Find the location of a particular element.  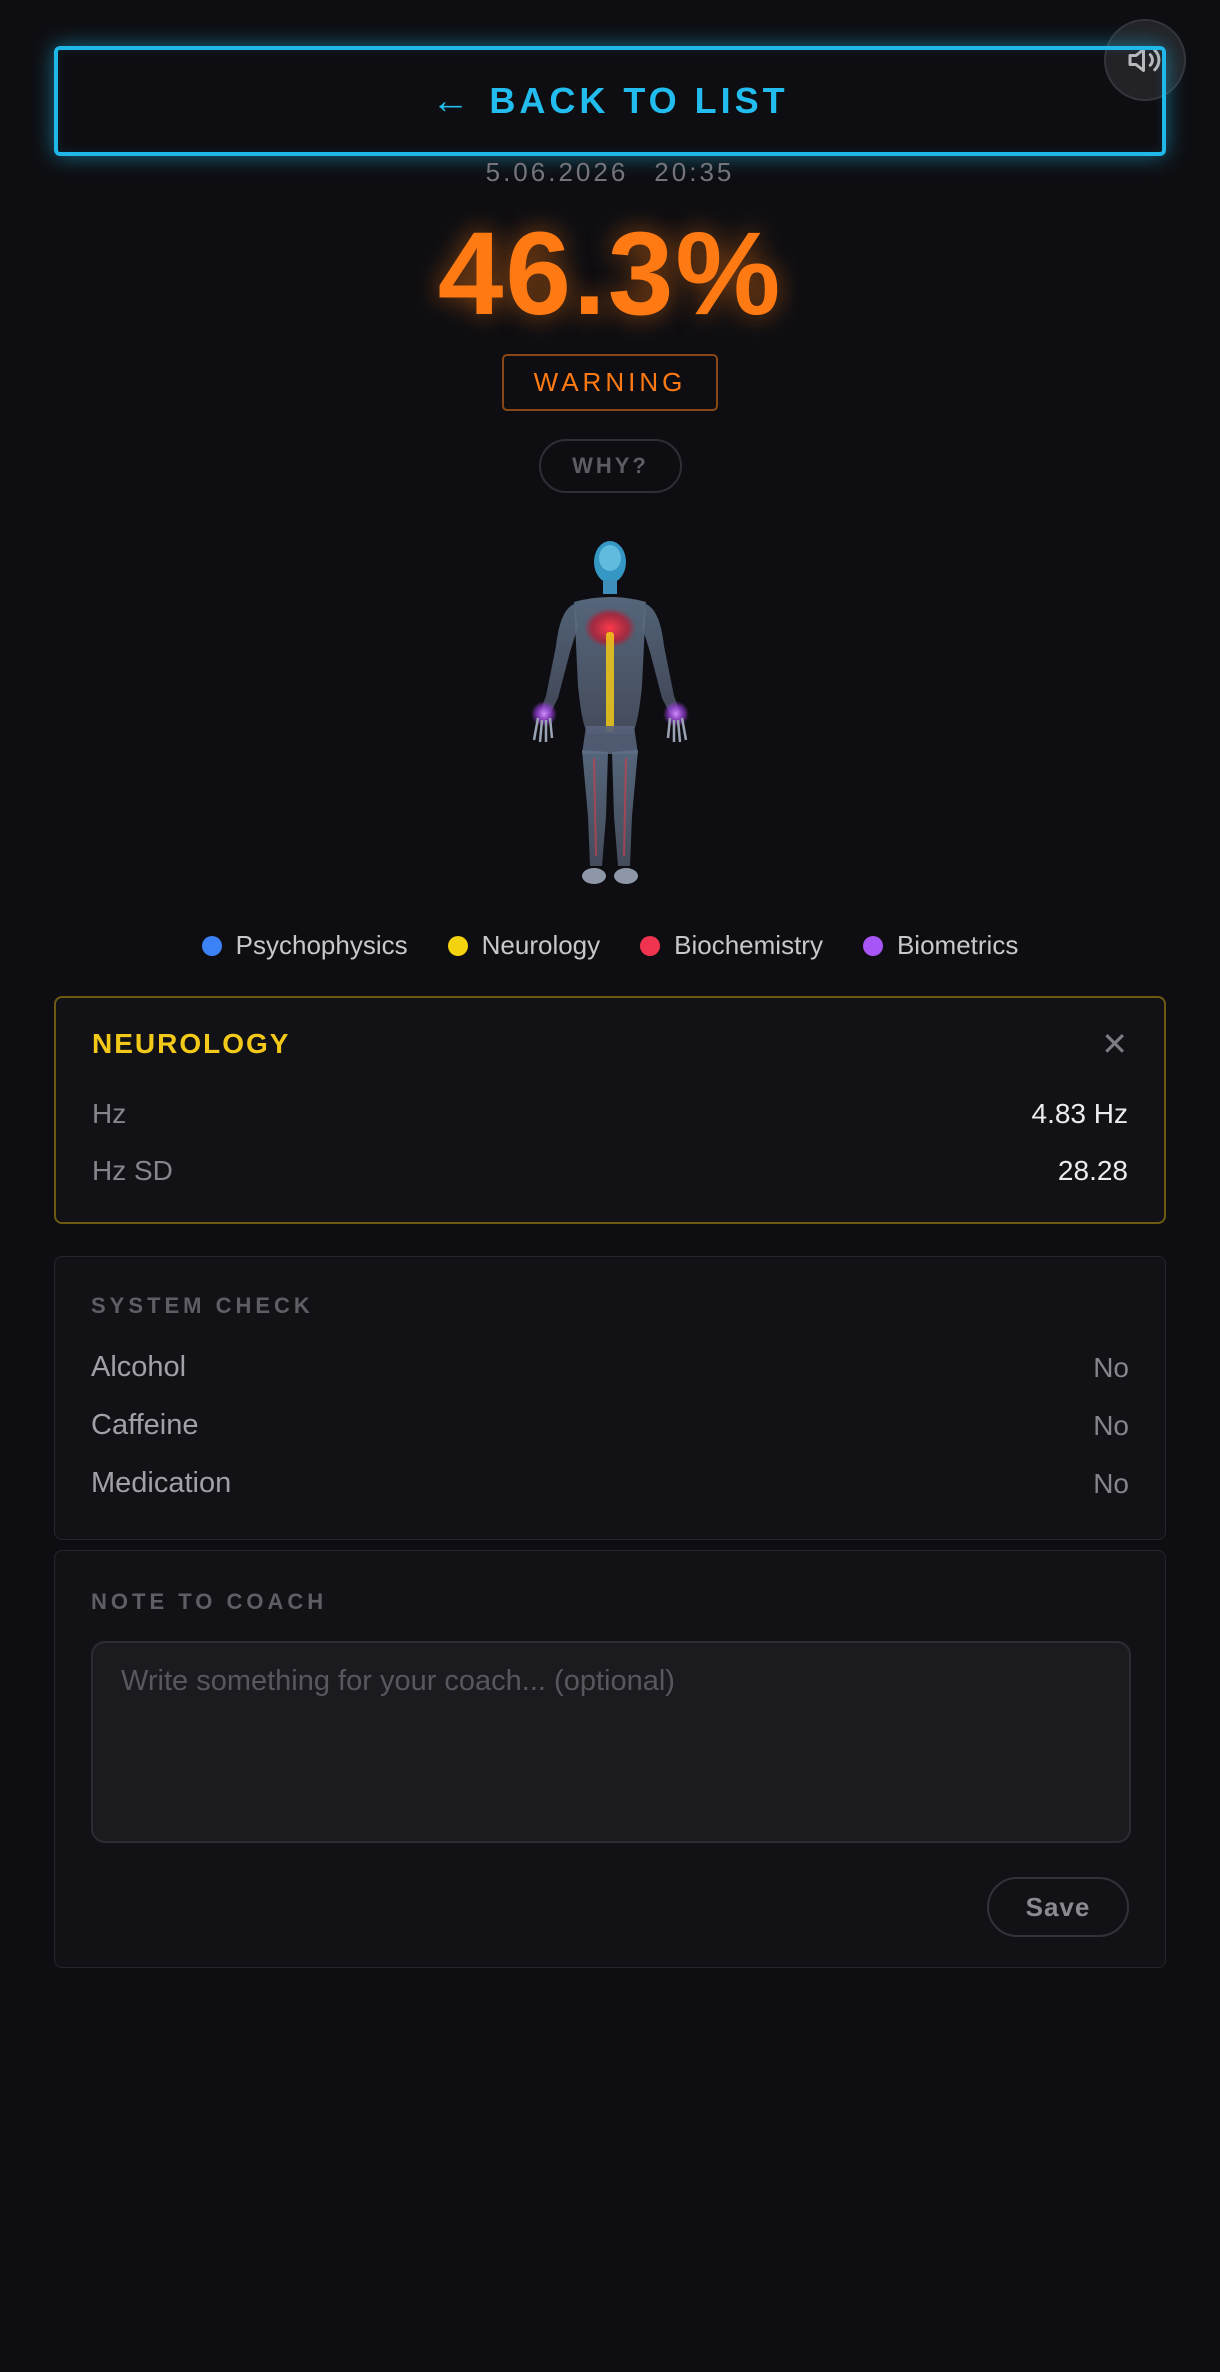

neurology-dot is located at coordinates (457, 945).